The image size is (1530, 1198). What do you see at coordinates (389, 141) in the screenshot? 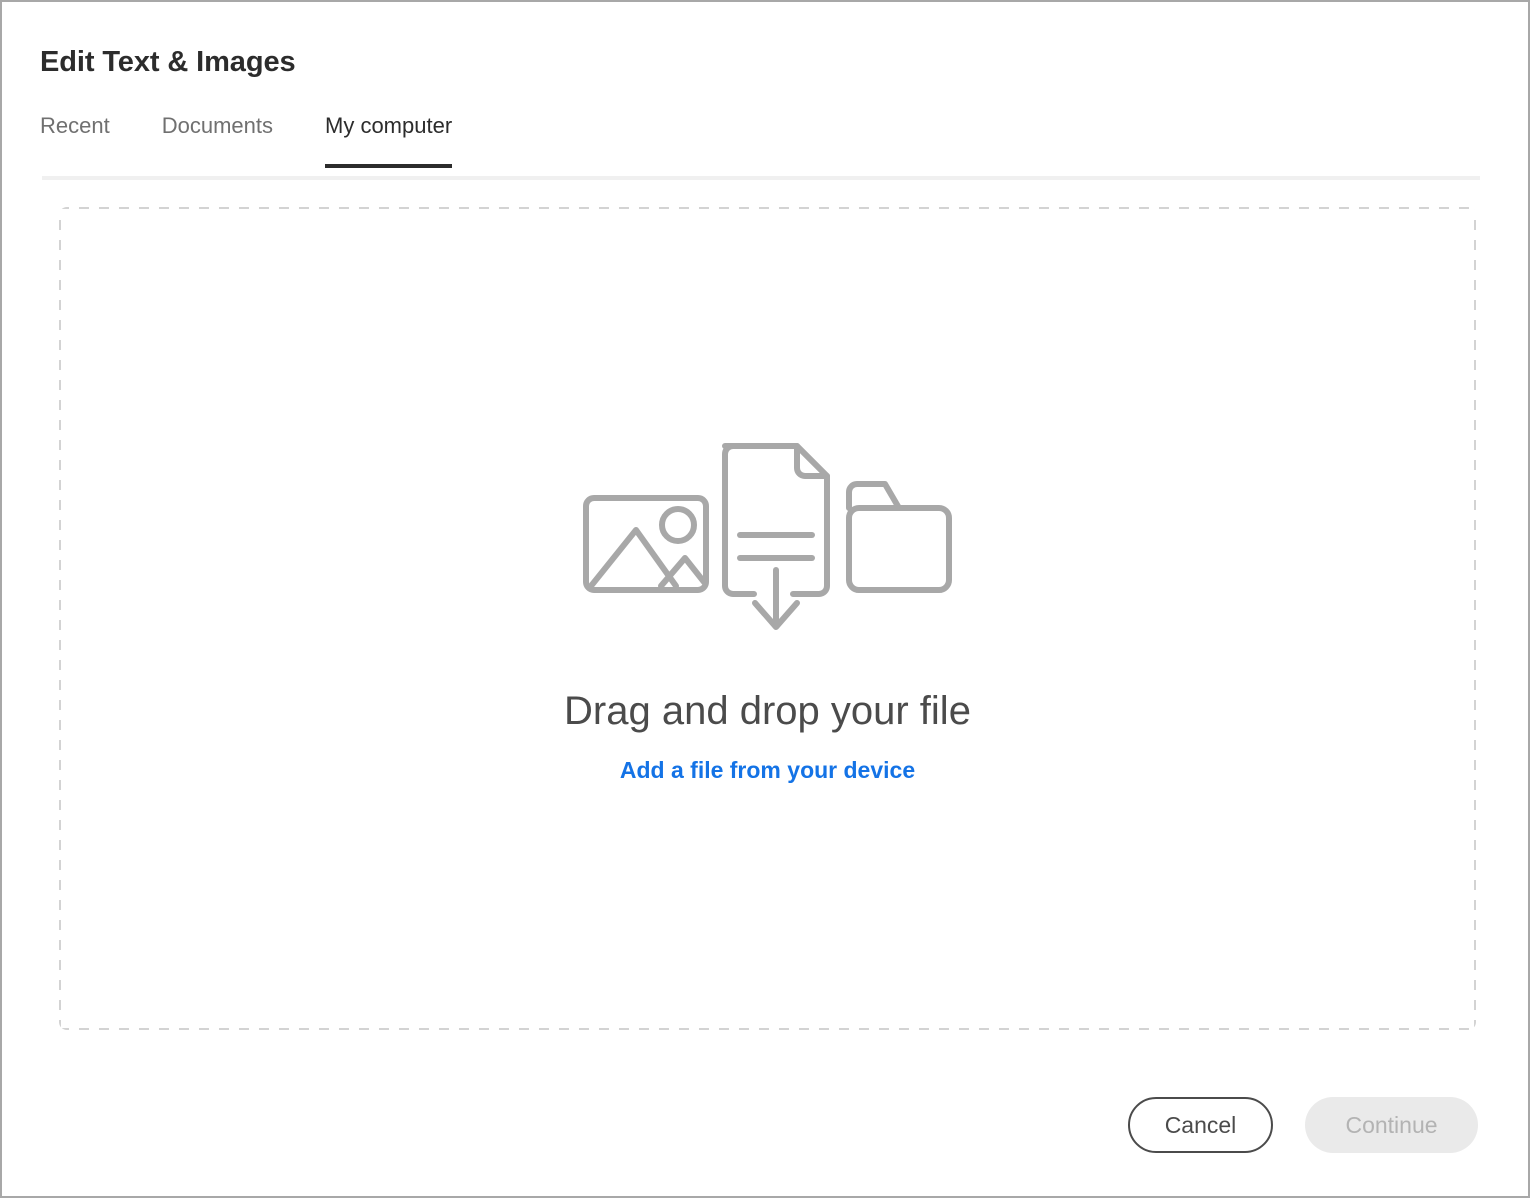
I see `tab-my-computer: My computer` at bounding box center [389, 141].